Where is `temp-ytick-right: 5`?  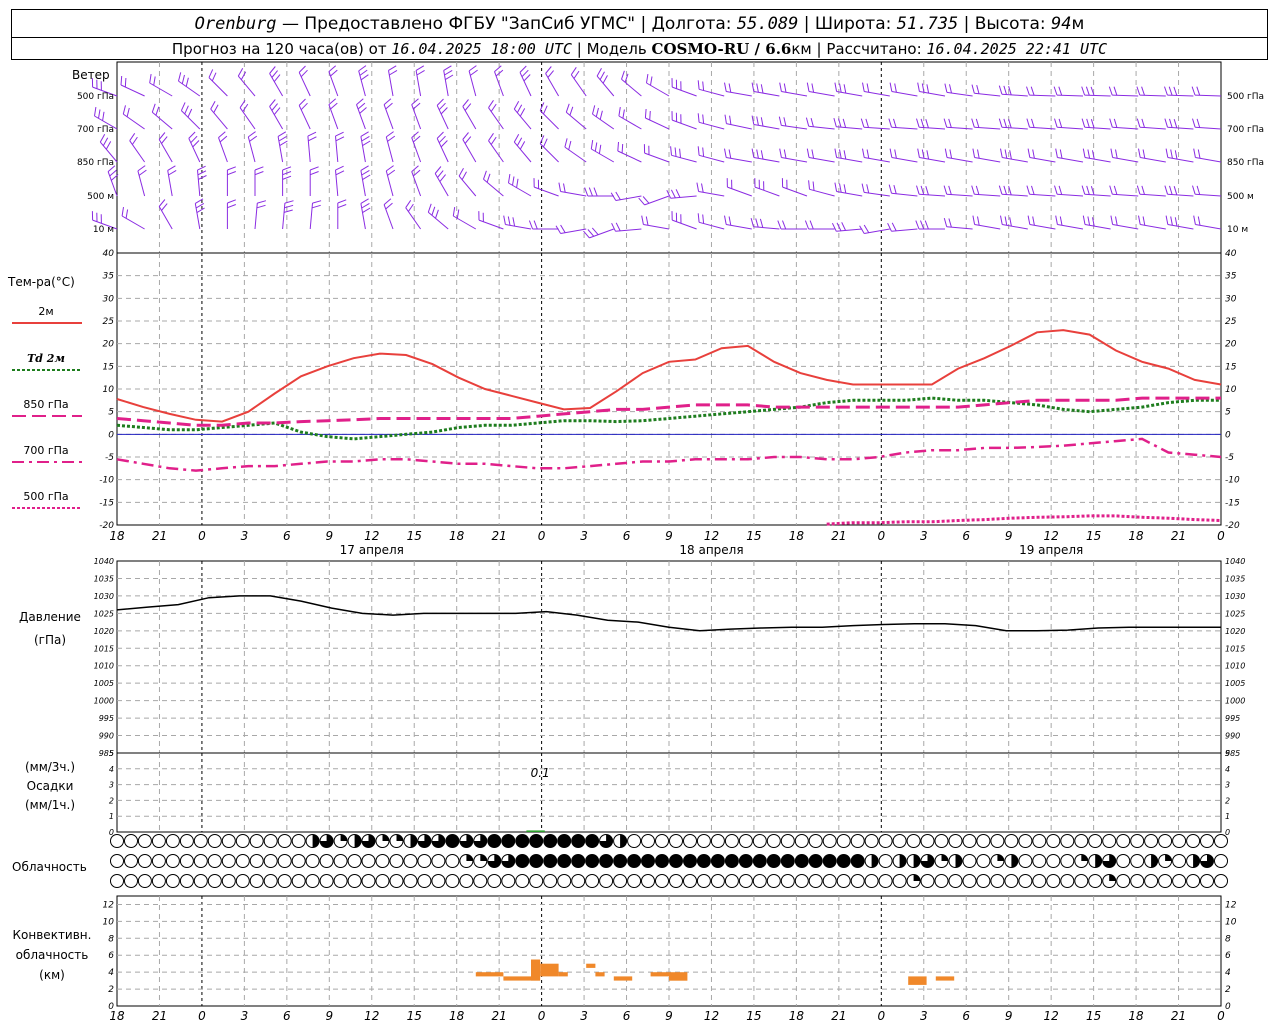 temp-ytick-right: 5 is located at coordinates (1228, 413).